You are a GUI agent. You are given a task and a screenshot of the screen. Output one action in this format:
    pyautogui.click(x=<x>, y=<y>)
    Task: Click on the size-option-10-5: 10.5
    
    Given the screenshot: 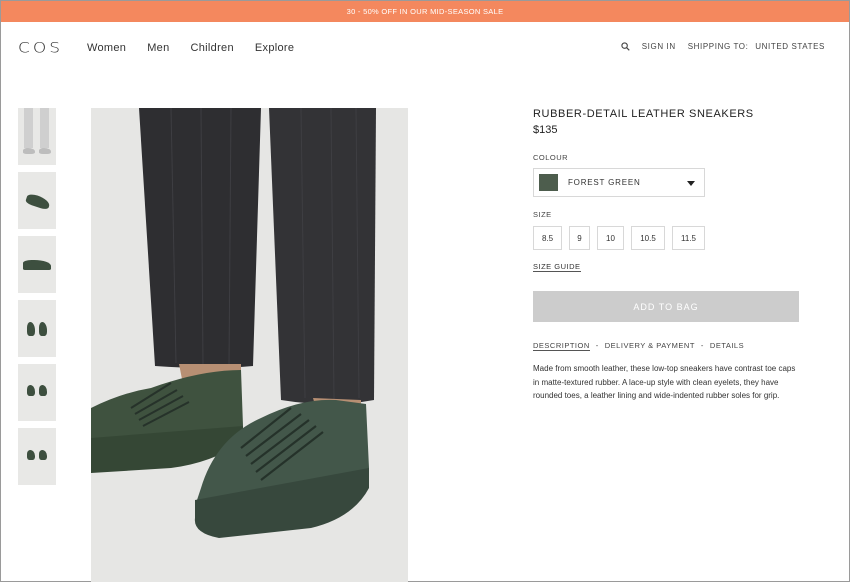 What is the action you would take?
    pyautogui.click(x=648, y=238)
    